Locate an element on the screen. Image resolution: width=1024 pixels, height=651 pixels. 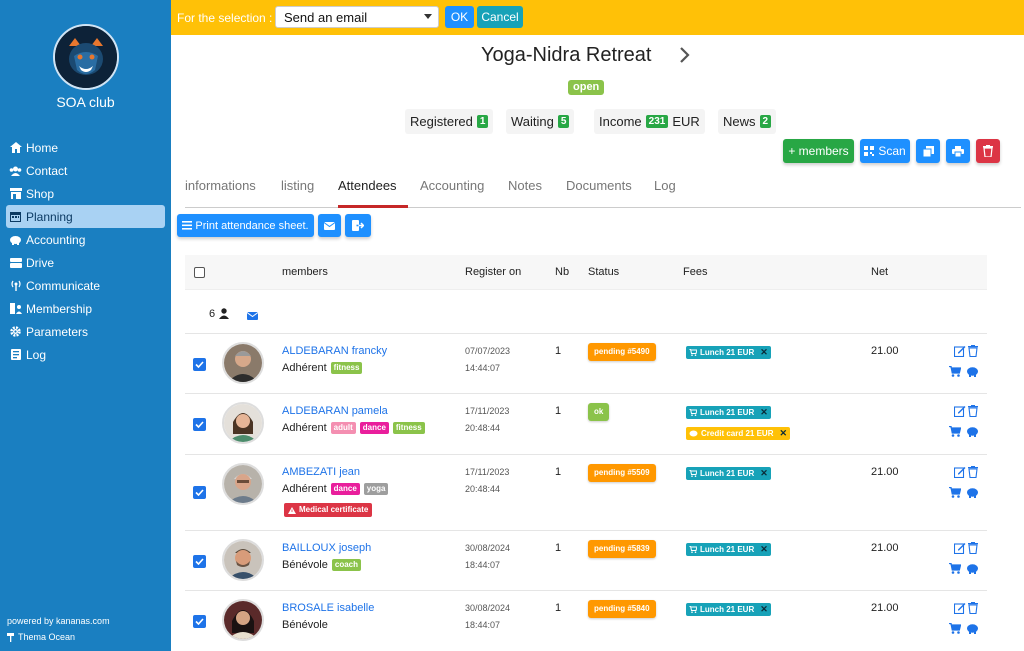
tab-informations: informations is located at coordinates (220, 185).